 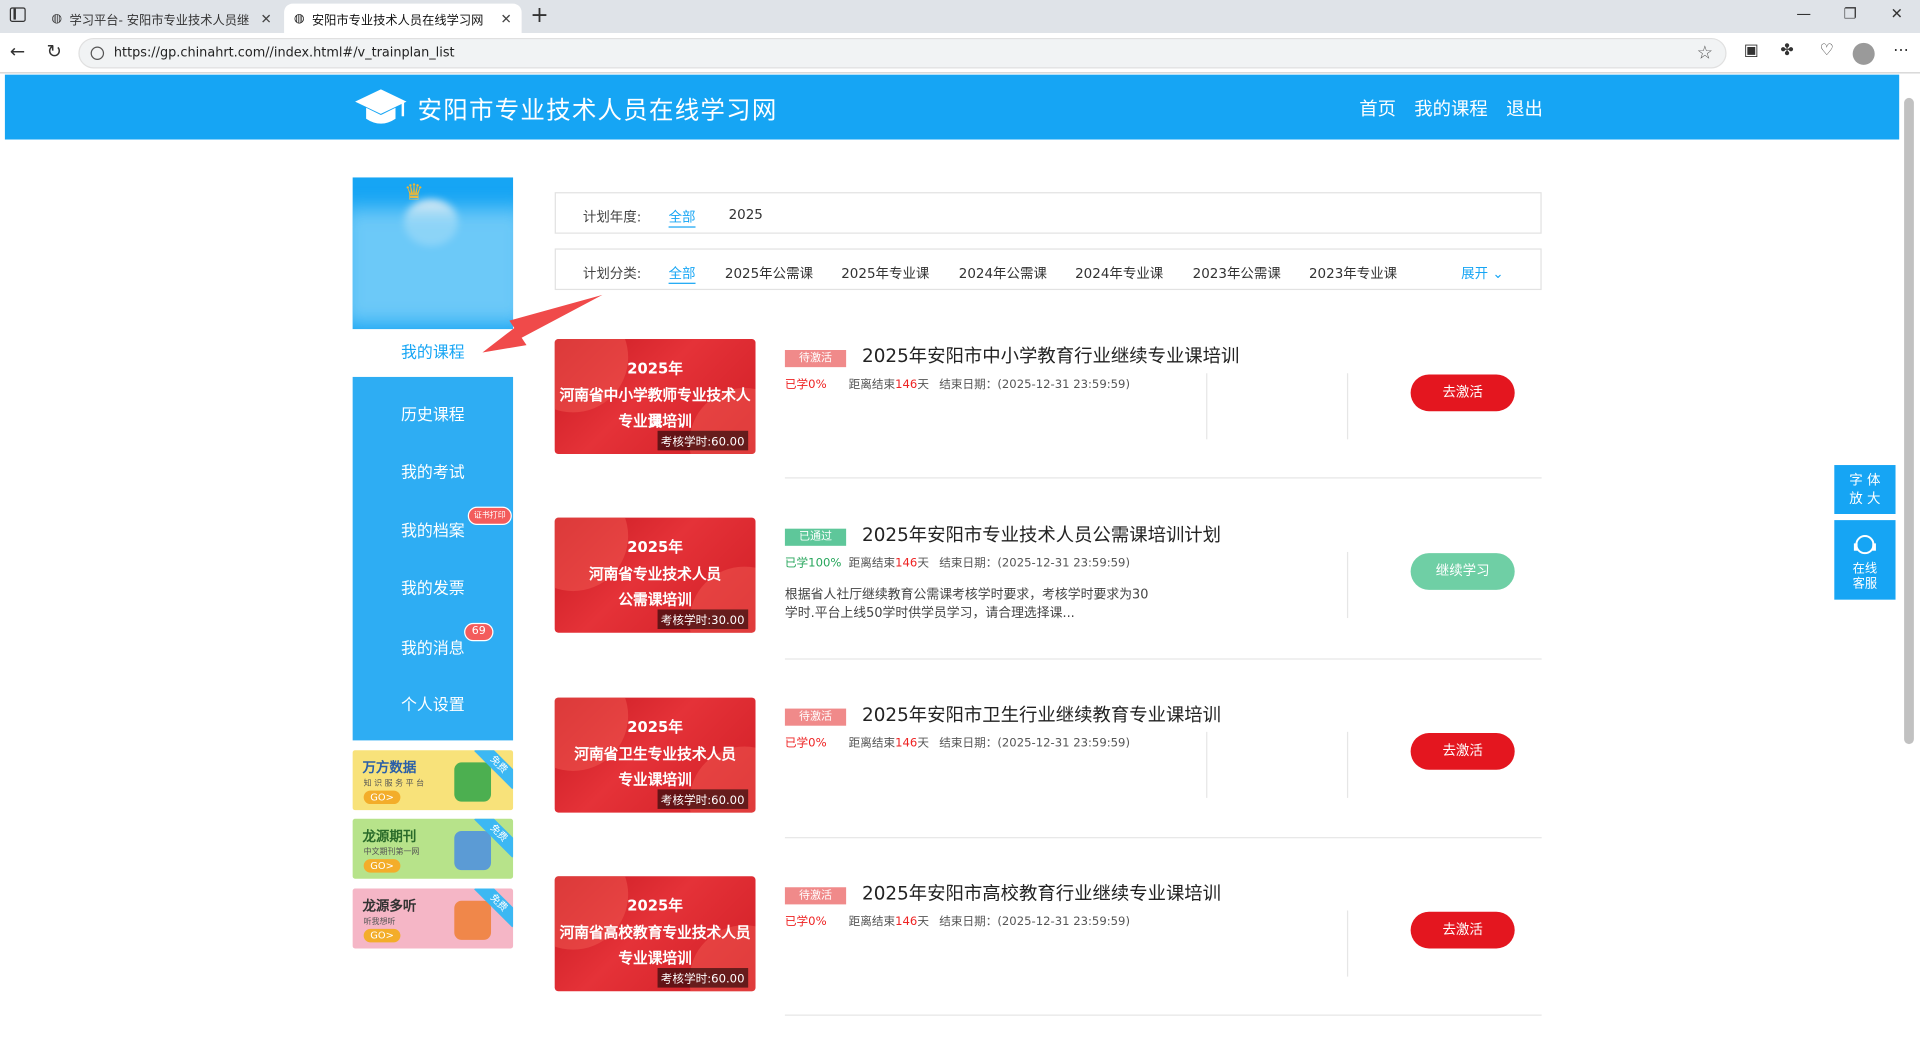 I want to click on ad-longyuan-journal: 龙源期刊 中文期刊第一网 GO> 免费, so click(x=433, y=848).